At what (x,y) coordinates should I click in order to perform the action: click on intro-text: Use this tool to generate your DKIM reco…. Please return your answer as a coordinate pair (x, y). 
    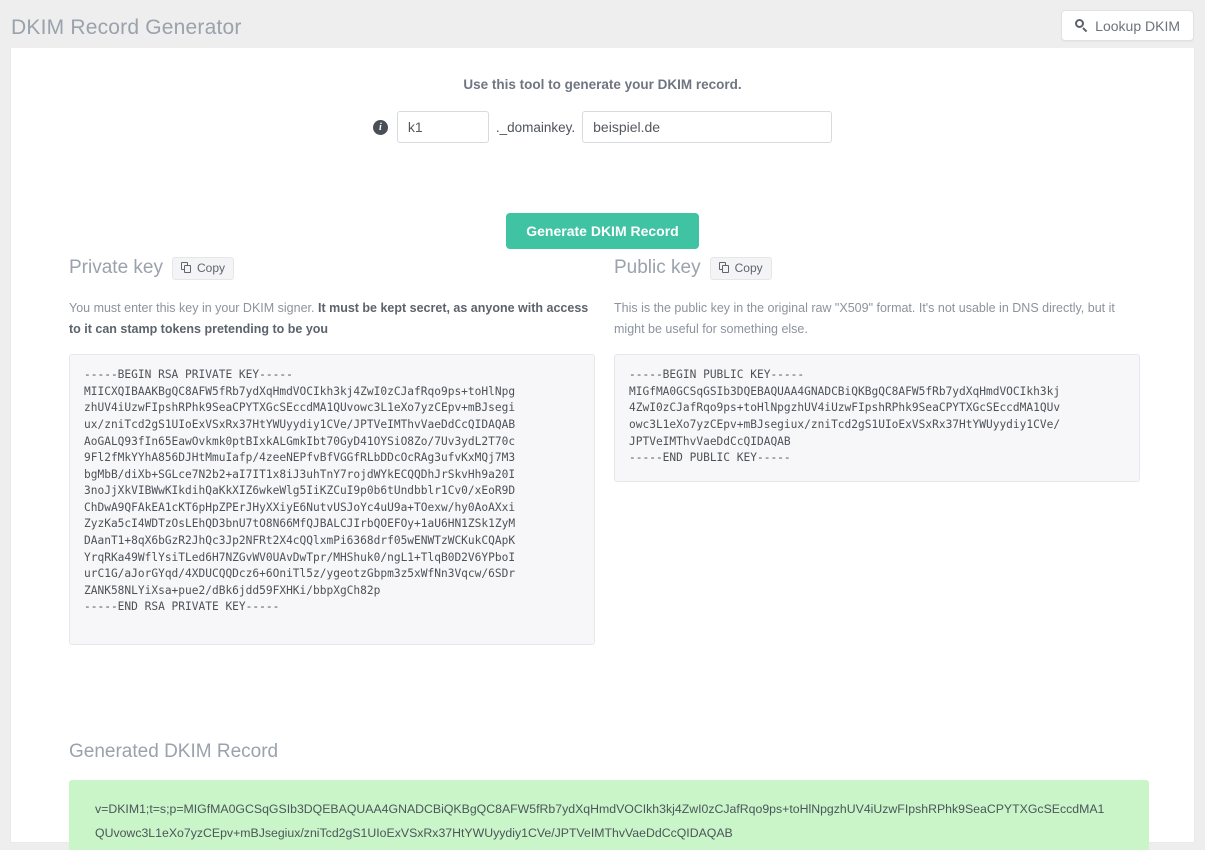
    Looking at the image, I should click on (602, 84).